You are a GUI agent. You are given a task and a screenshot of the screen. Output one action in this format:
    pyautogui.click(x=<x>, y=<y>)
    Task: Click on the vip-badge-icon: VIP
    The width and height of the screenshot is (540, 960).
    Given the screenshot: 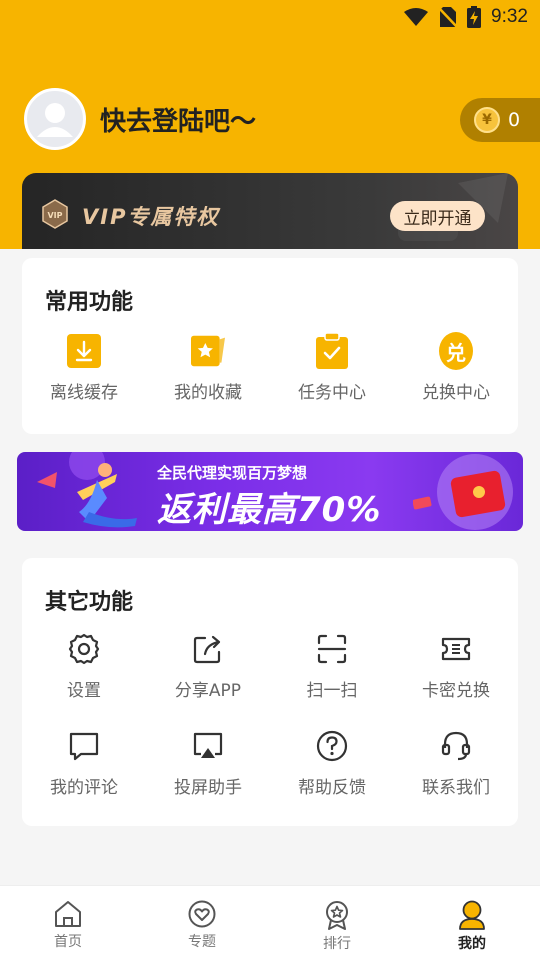 What is the action you would take?
    pyautogui.click(x=55, y=214)
    